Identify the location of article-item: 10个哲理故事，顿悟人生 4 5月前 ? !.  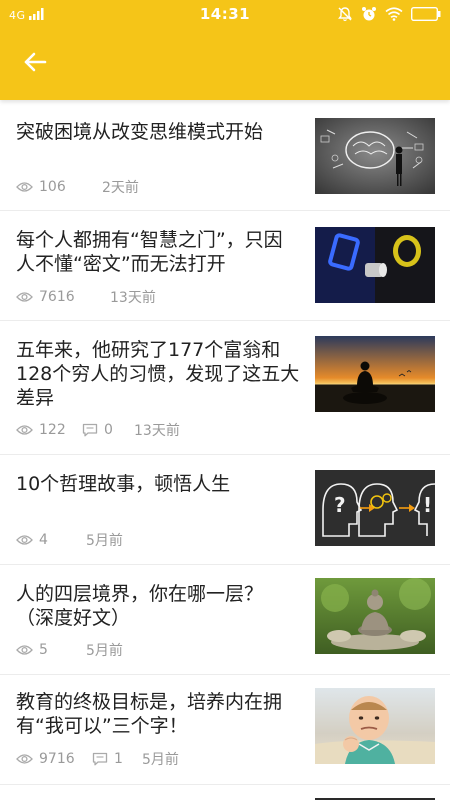
(225, 510).